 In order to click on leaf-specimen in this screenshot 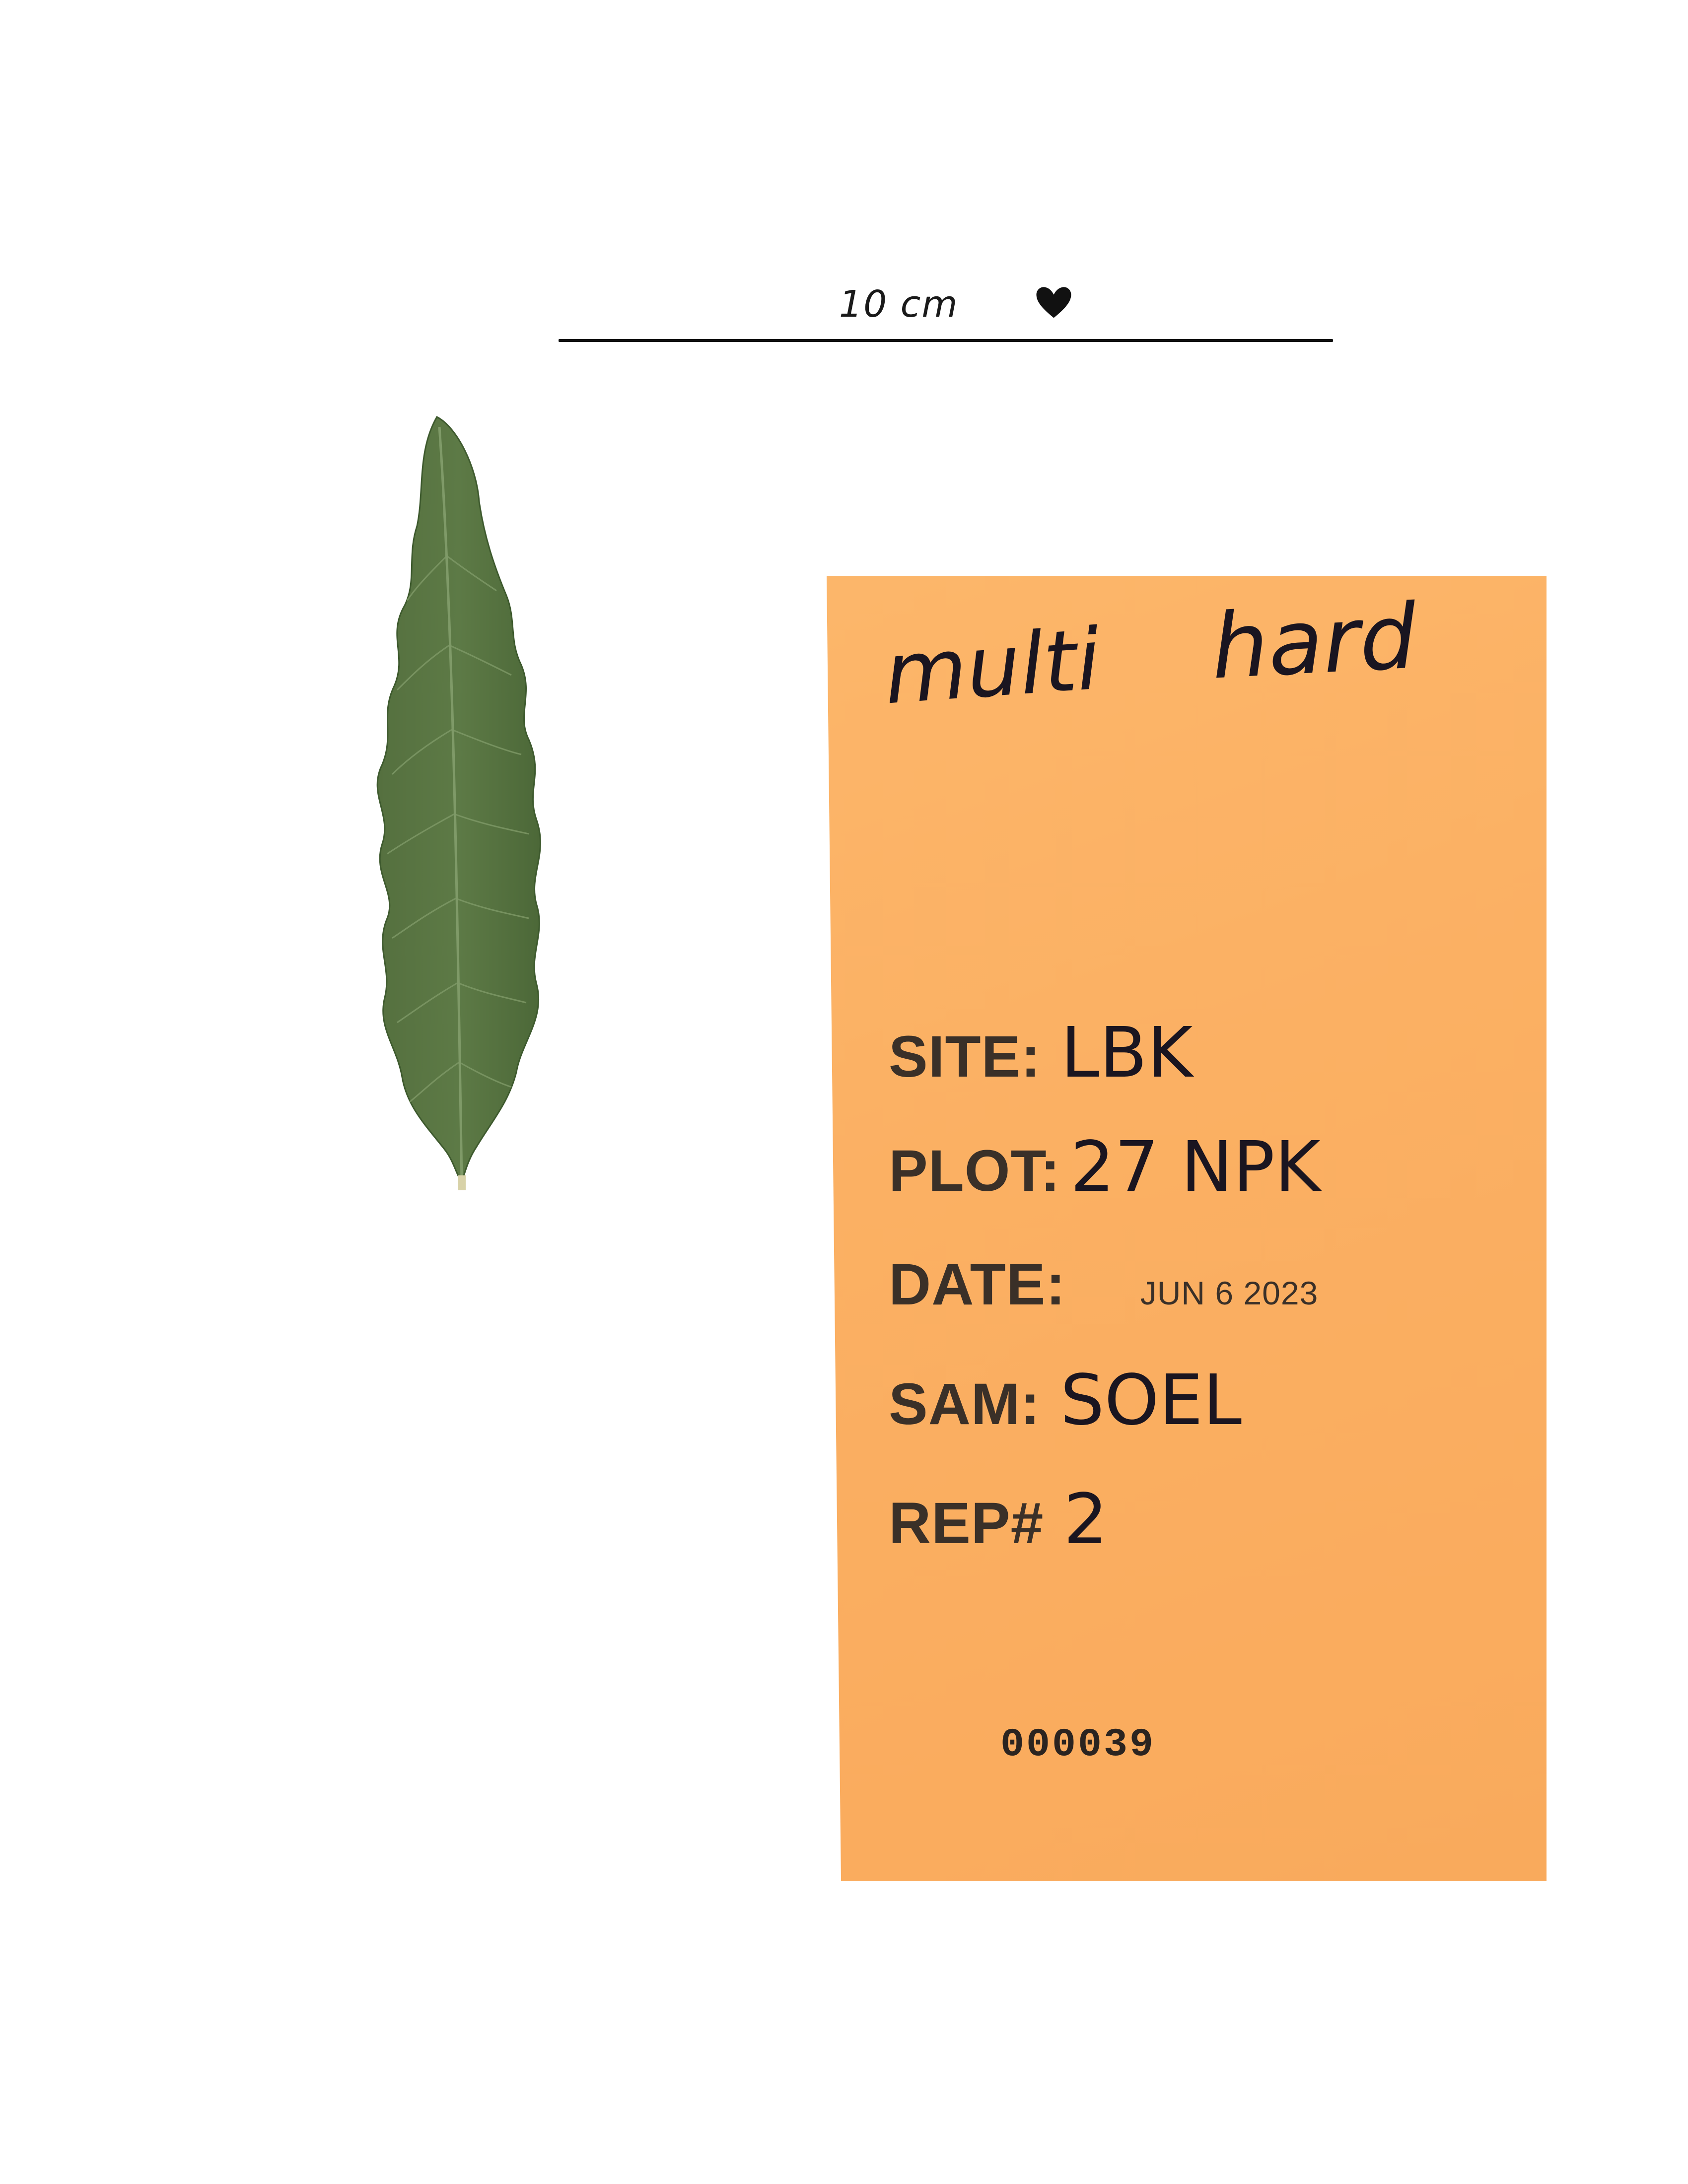, I will do `click(458, 803)`.